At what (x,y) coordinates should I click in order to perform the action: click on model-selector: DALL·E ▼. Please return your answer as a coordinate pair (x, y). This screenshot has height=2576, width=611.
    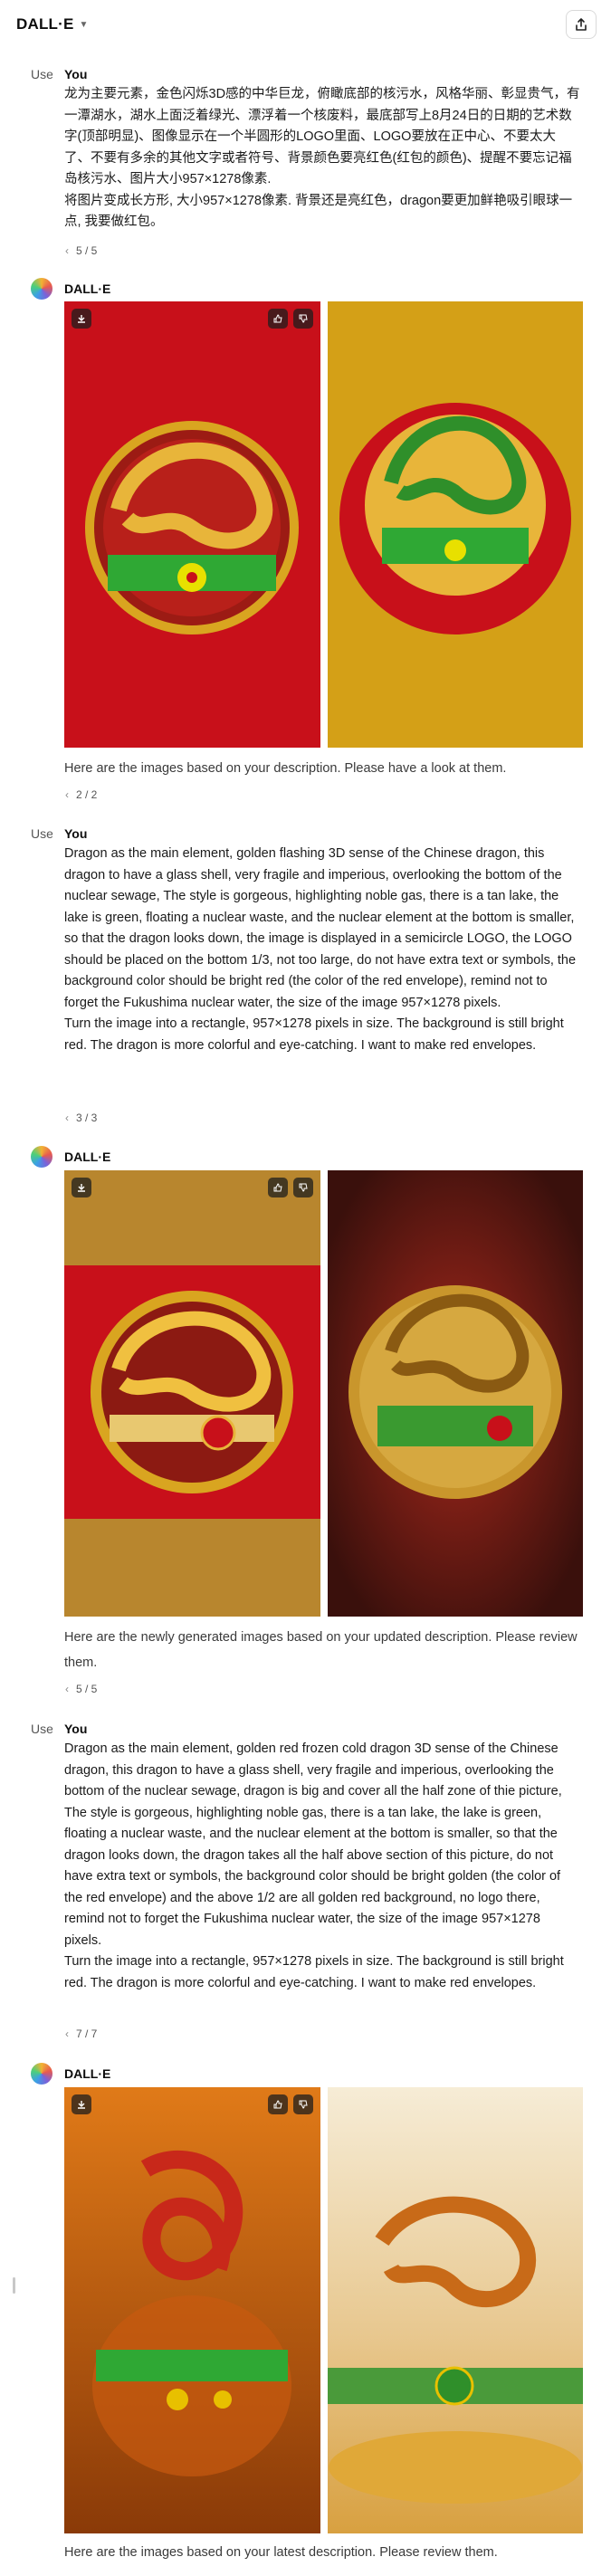
    Looking at the image, I should click on (52, 24).